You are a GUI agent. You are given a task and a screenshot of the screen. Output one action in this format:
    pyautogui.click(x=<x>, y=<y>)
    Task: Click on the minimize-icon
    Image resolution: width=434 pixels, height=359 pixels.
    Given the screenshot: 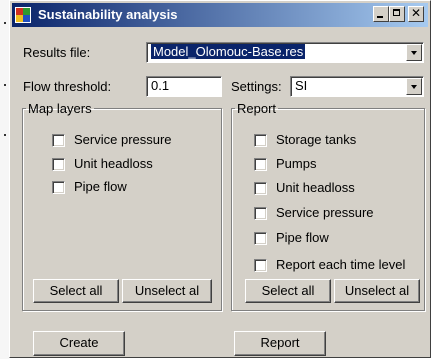 What is the action you would take?
    pyautogui.click(x=380, y=17)
    